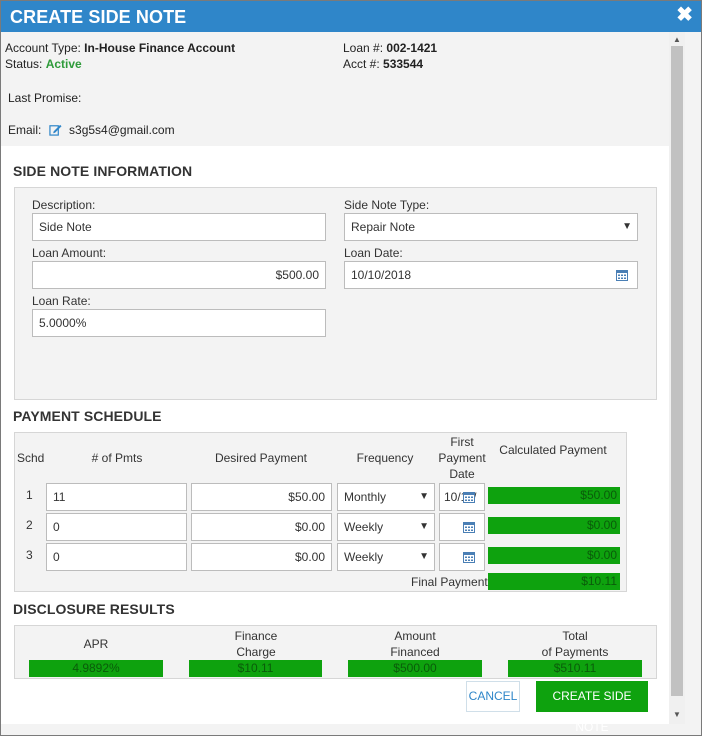  I want to click on email-row: Email: s3g5s4@gmail.com, so click(91, 130).